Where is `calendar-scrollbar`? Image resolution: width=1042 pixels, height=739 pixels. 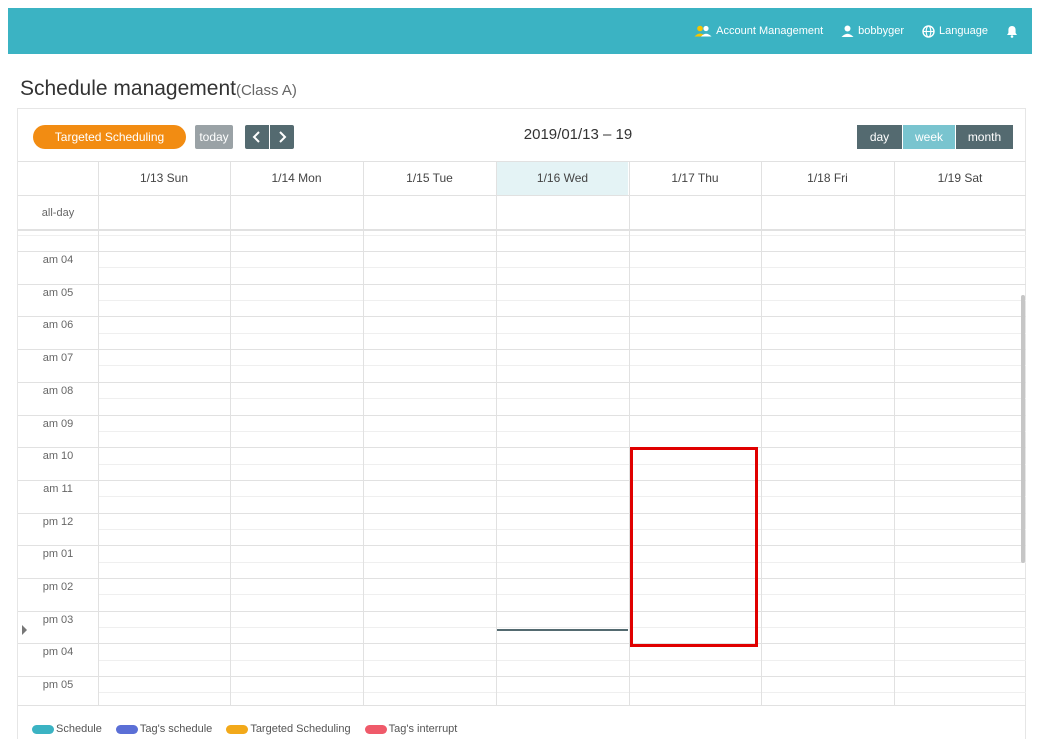
calendar-scrollbar is located at coordinates (1023, 429).